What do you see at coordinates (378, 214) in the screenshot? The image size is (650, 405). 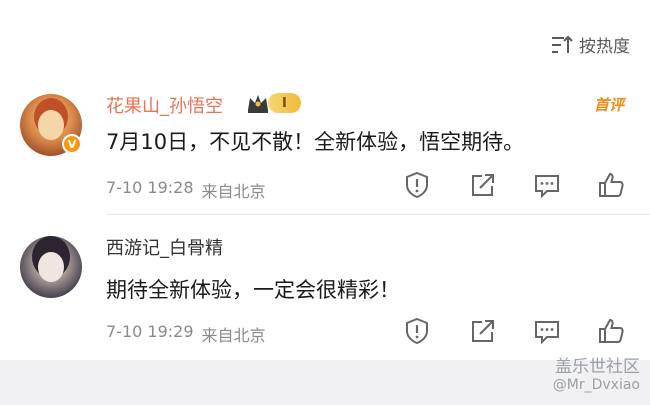 I see `divider` at bounding box center [378, 214].